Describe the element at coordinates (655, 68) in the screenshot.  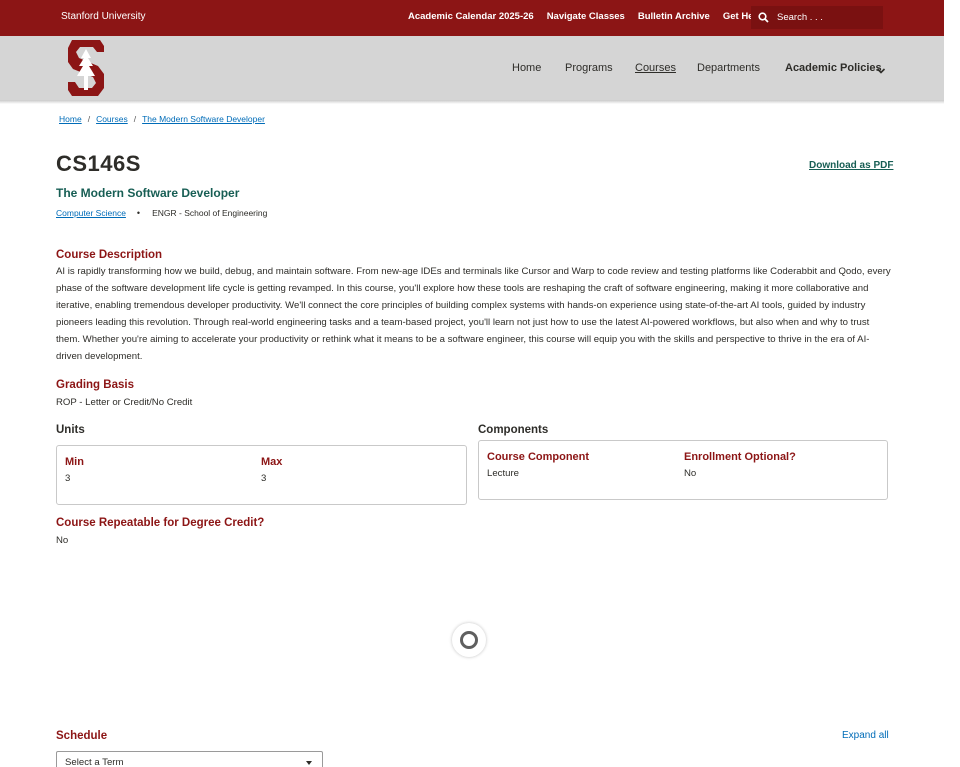
I see `nav-courses: Courses` at that location.